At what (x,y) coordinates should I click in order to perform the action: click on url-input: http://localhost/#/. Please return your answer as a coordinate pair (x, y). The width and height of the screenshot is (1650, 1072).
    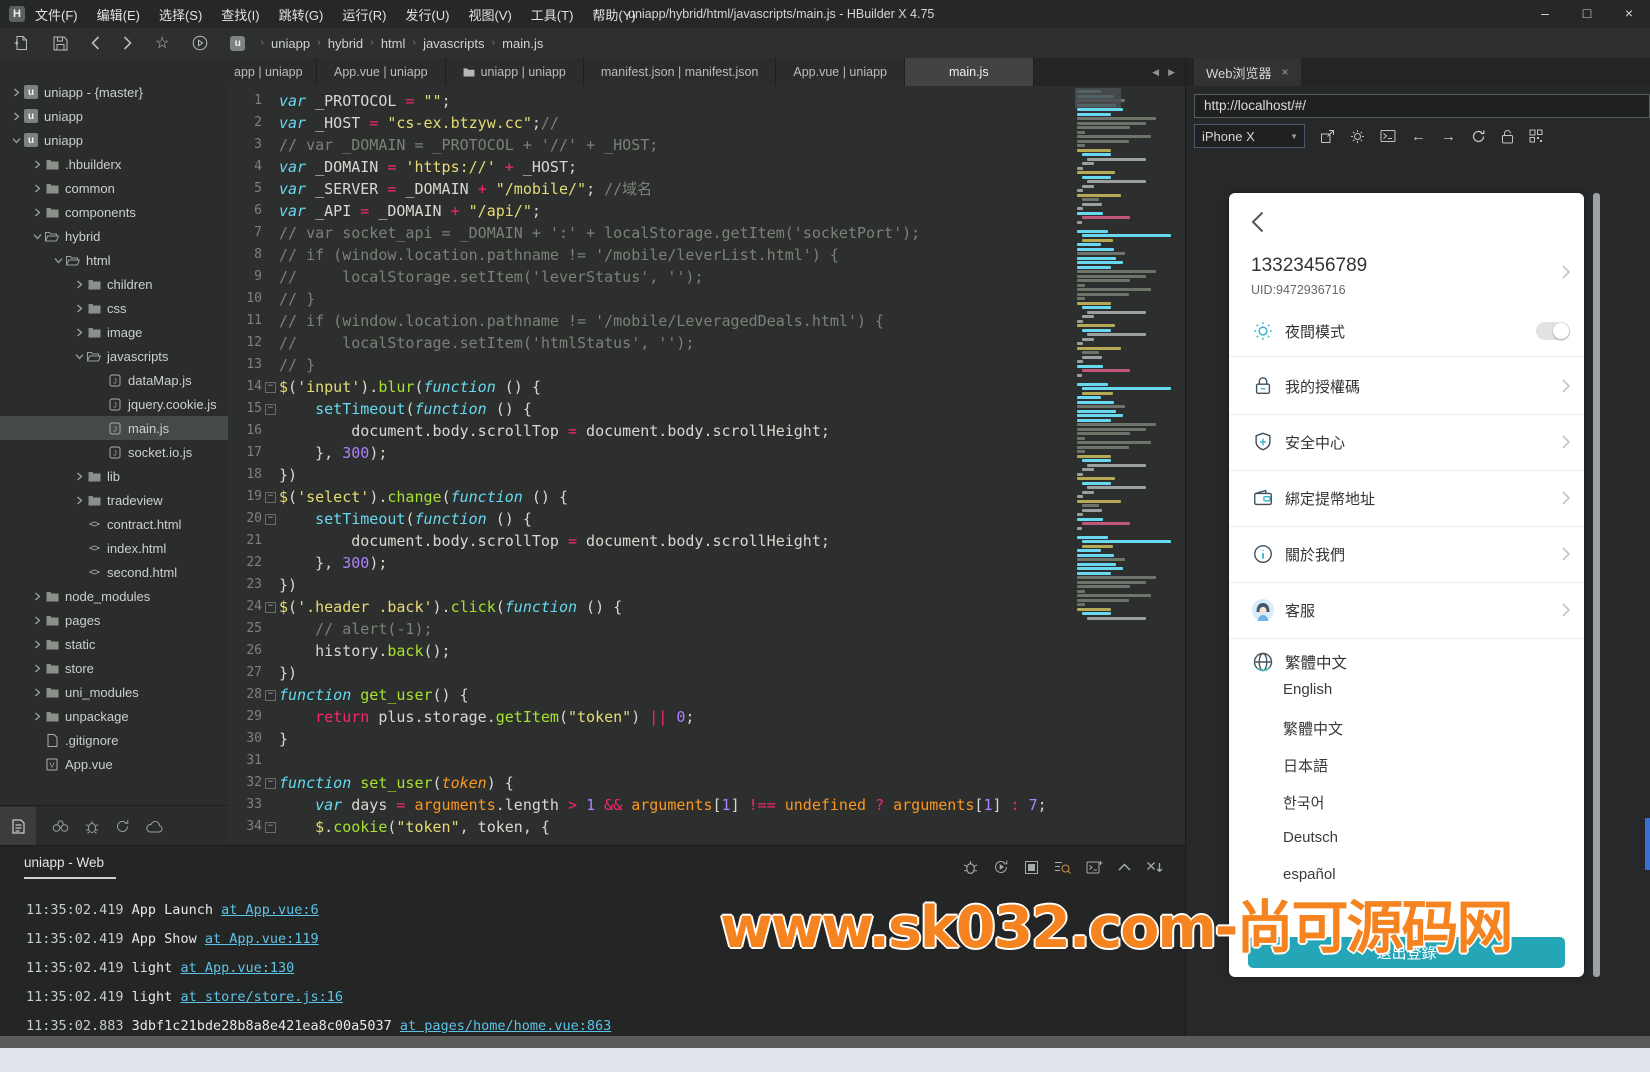
    Looking at the image, I should click on (1422, 106).